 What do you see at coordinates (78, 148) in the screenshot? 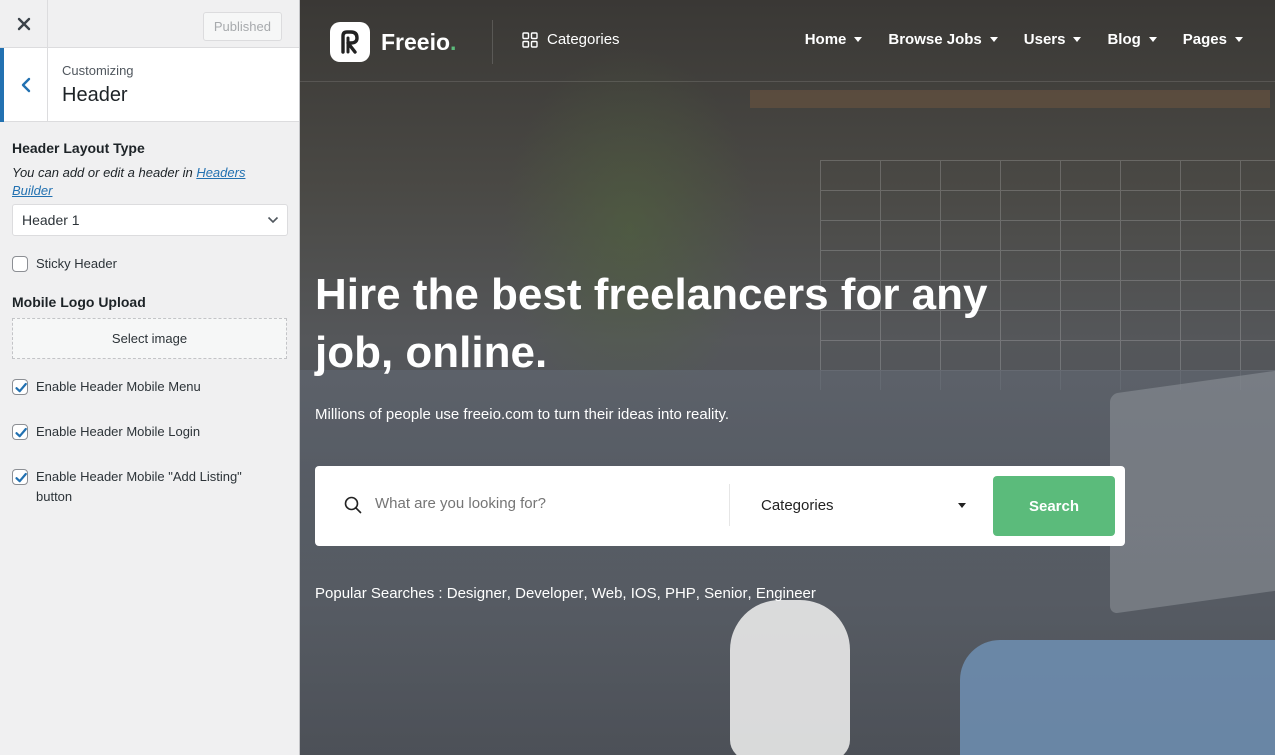
I see `header-layout-title: Header Layout Type` at bounding box center [78, 148].